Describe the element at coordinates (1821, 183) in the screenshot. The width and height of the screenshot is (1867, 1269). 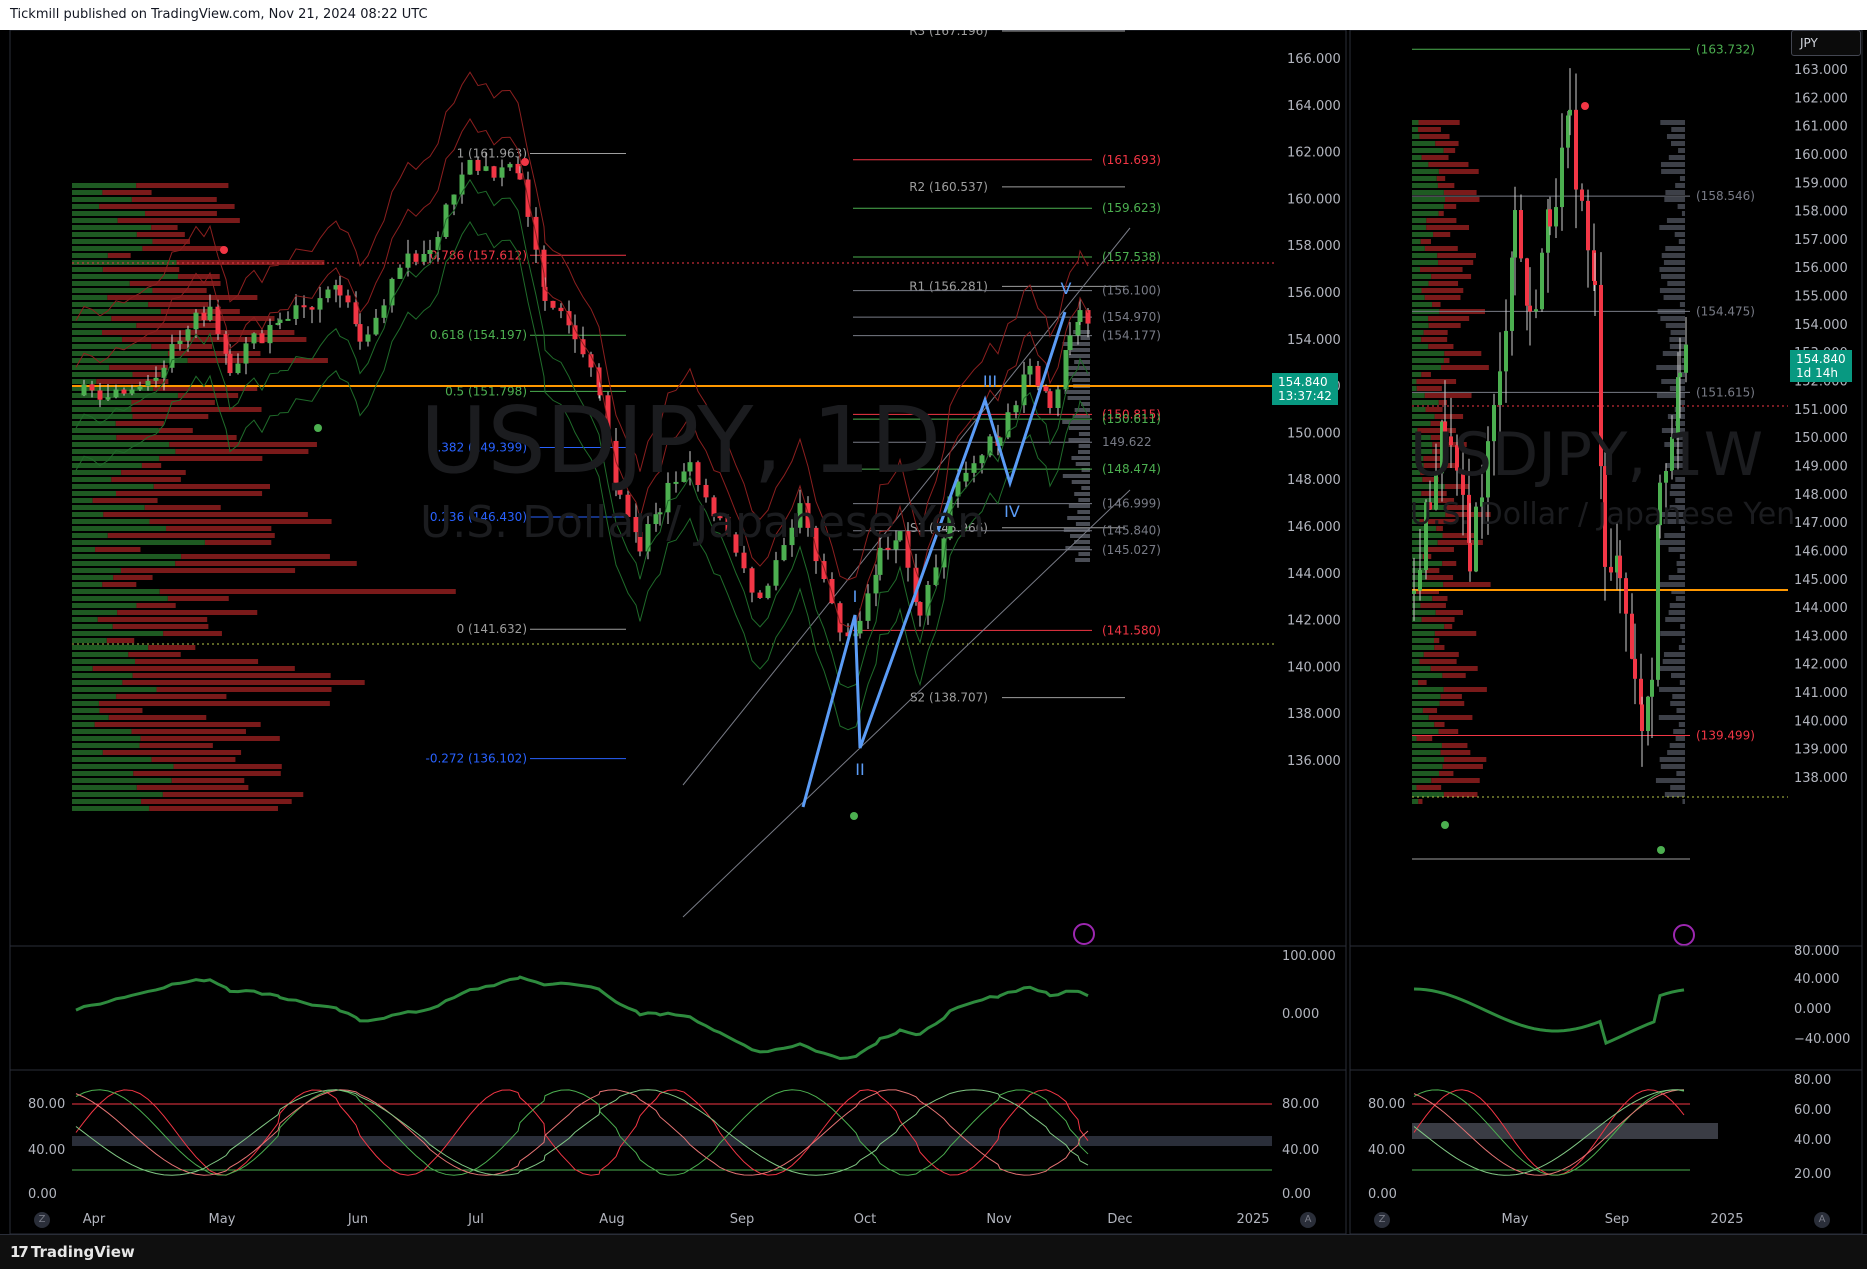
I see `right-price-tick: 159.000` at that location.